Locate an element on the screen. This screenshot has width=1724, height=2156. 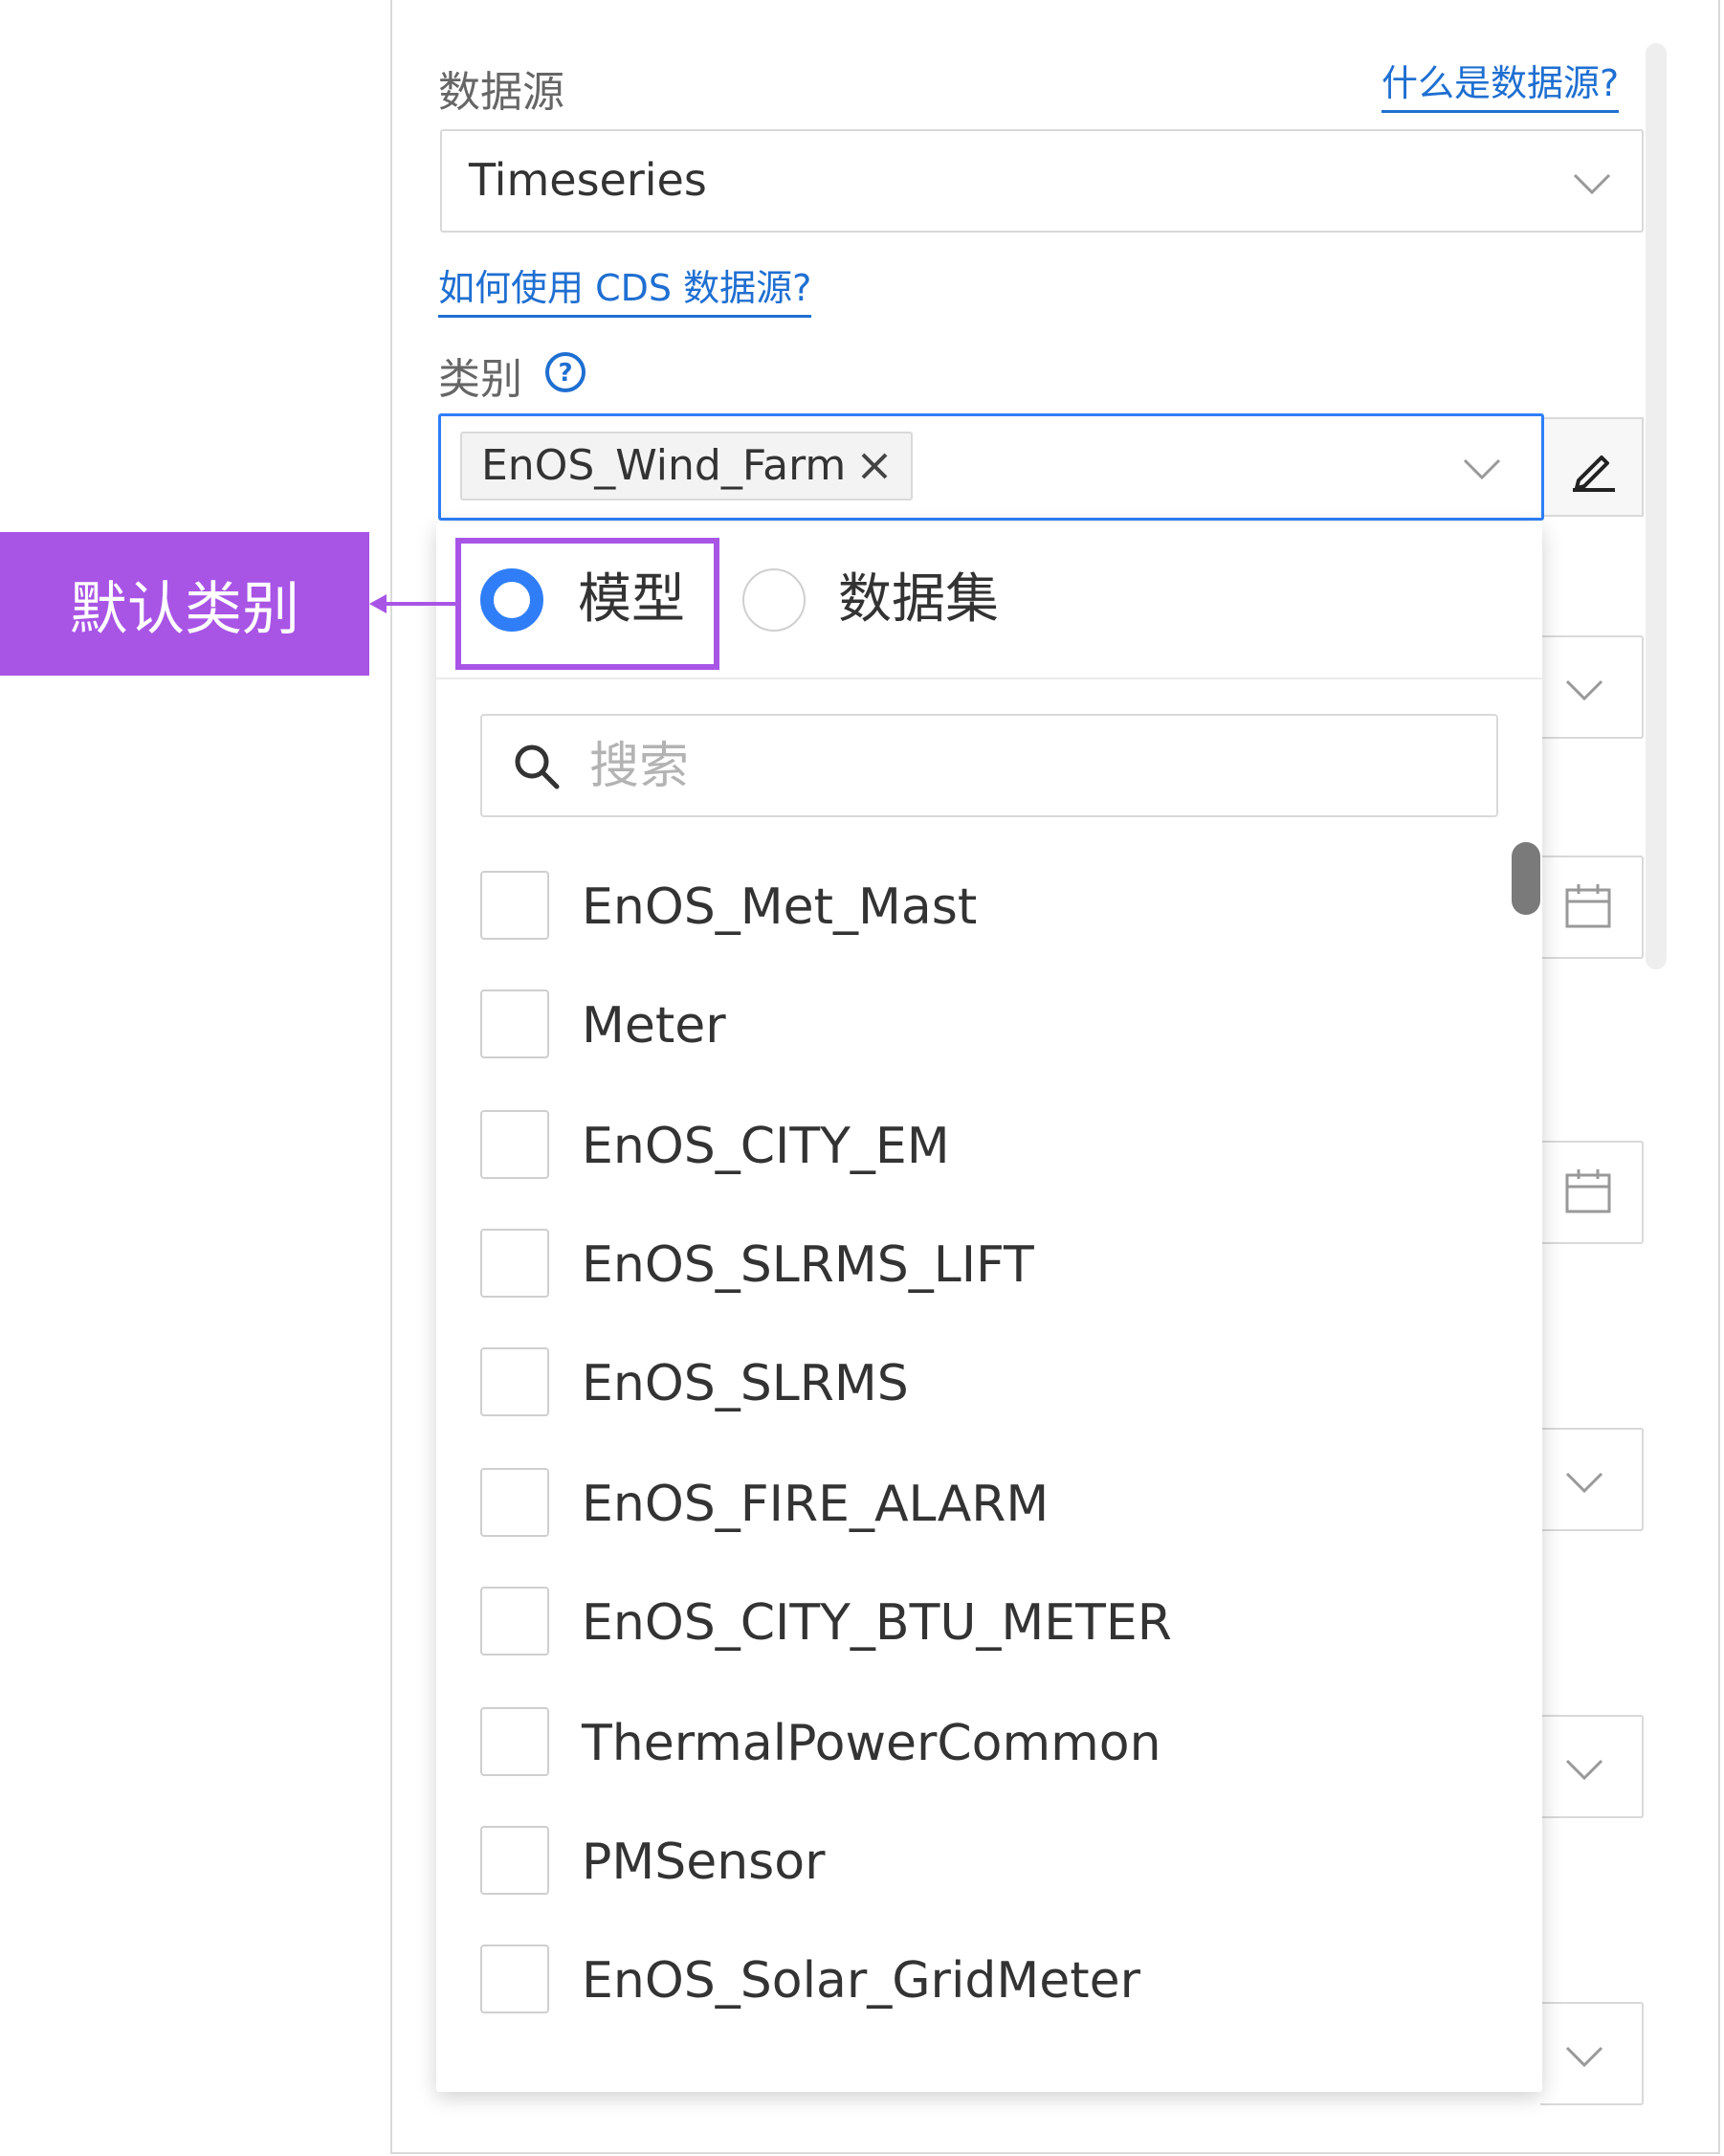
edit-button is located at coordinates (1594, 467).